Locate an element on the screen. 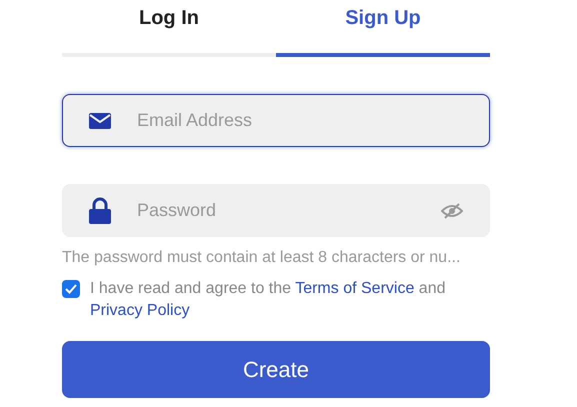 This screenshot has height=407, width=577. tab: Log In is located at coordinates (169, 28).